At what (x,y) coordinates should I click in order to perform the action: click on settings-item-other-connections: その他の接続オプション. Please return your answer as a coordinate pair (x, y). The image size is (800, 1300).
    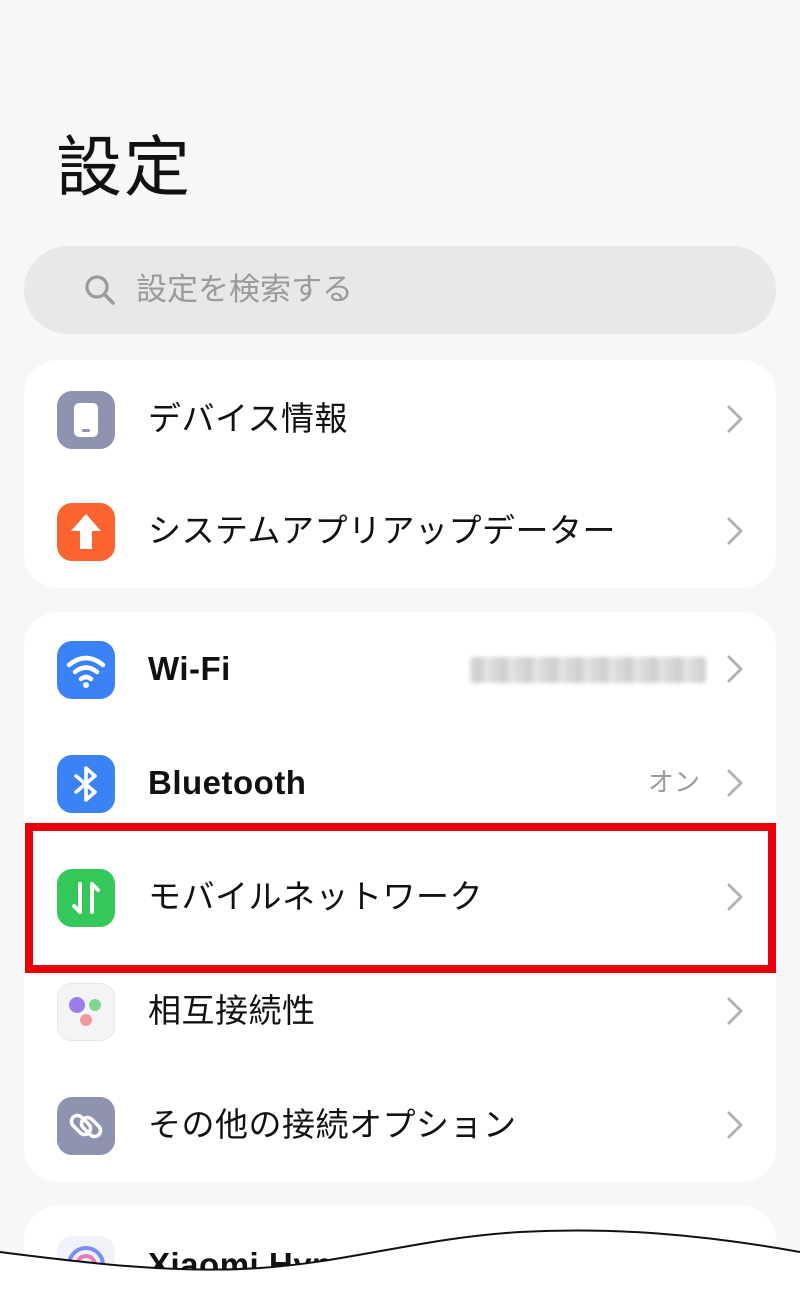
    Looking at the image, I should click on (400, 1125).